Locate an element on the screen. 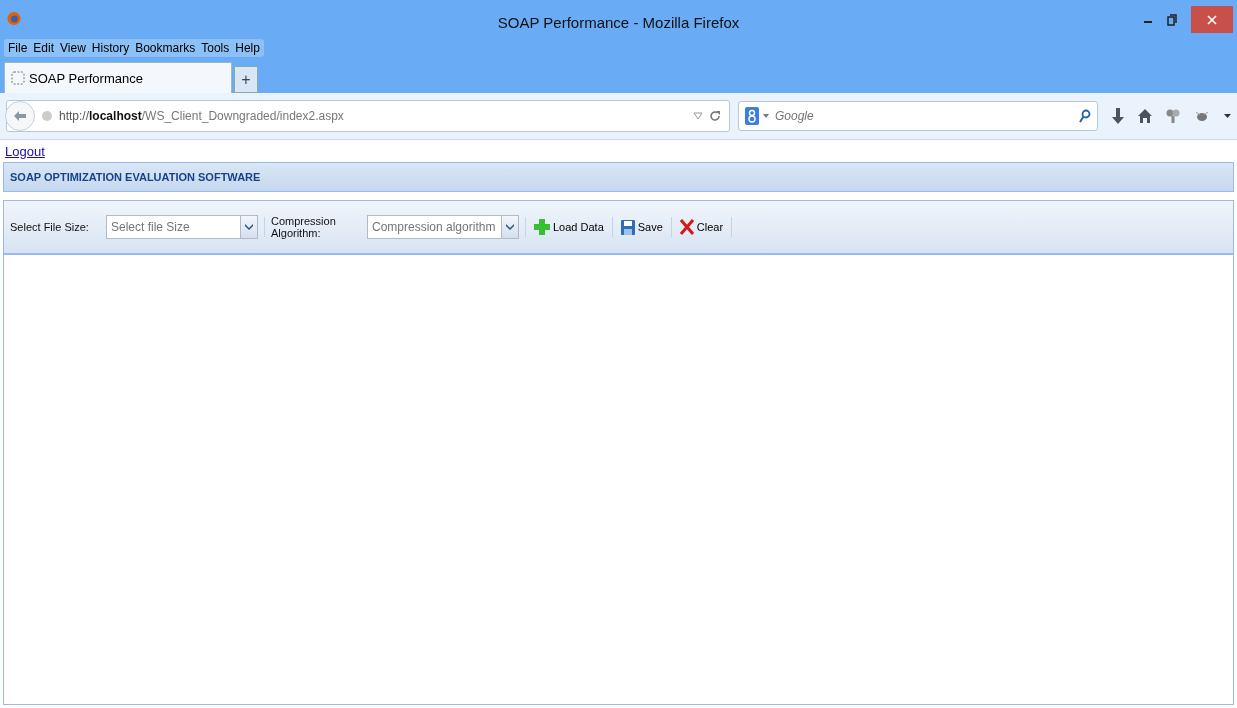 This screenshot has height=708, width=1237. download-arrow-icon is located at coordinates (1118, 116).